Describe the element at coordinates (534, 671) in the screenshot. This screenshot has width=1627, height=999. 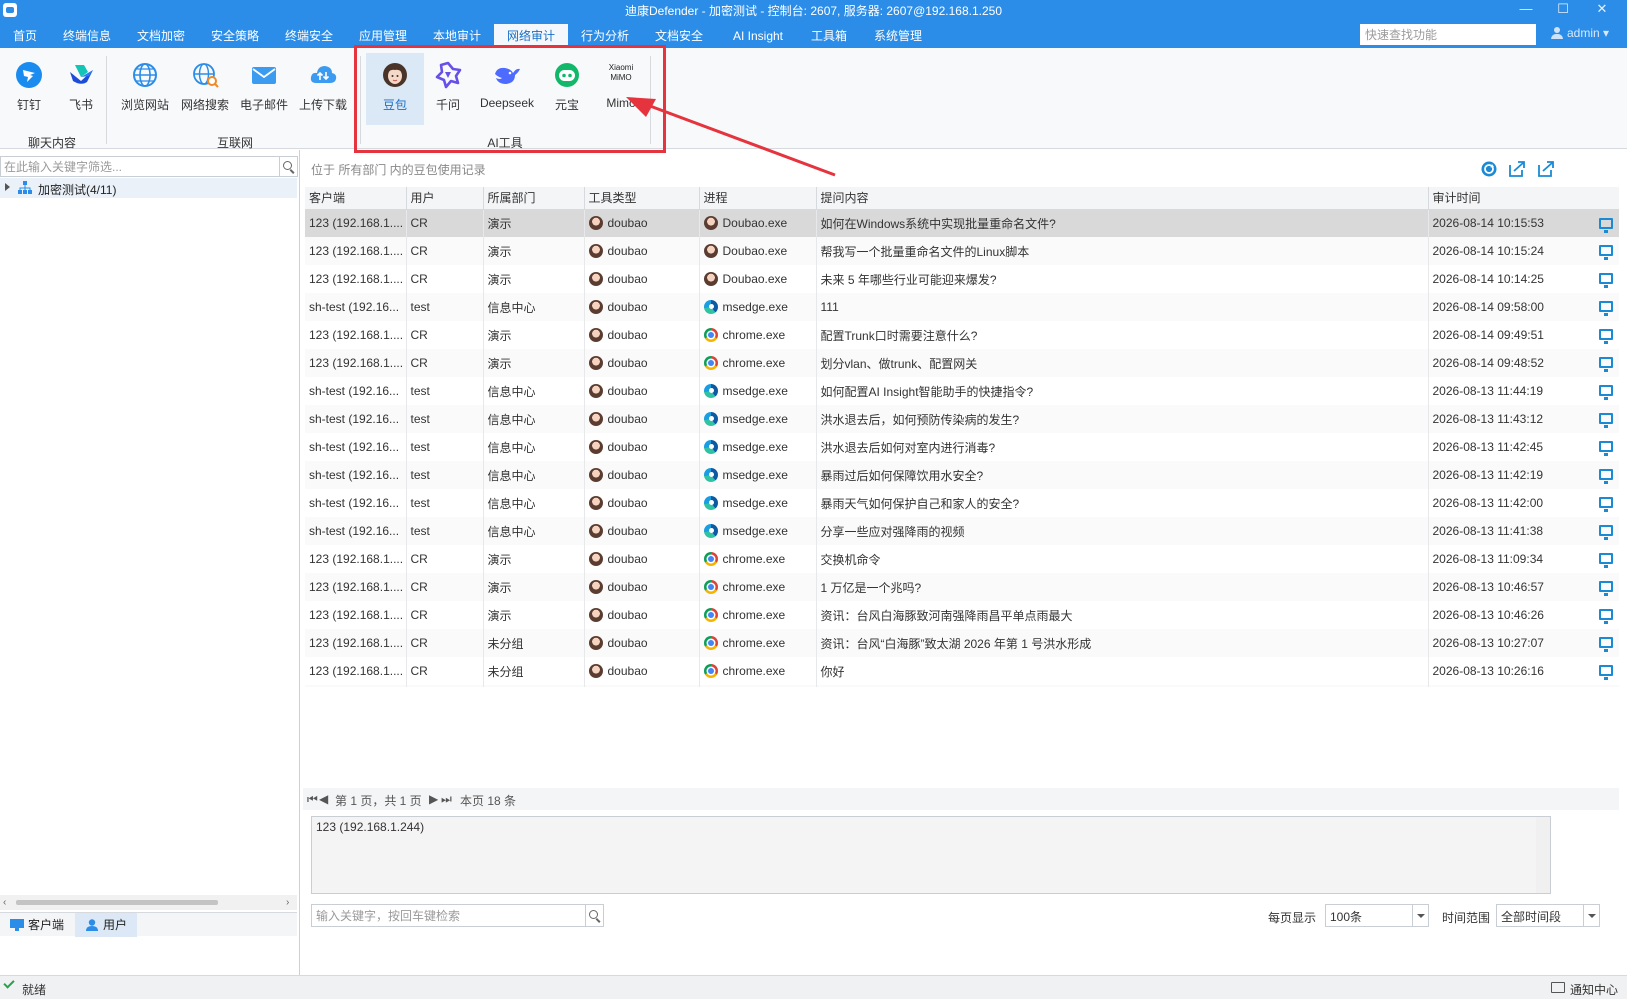
I see `cell-dept: 未分组` at that location.